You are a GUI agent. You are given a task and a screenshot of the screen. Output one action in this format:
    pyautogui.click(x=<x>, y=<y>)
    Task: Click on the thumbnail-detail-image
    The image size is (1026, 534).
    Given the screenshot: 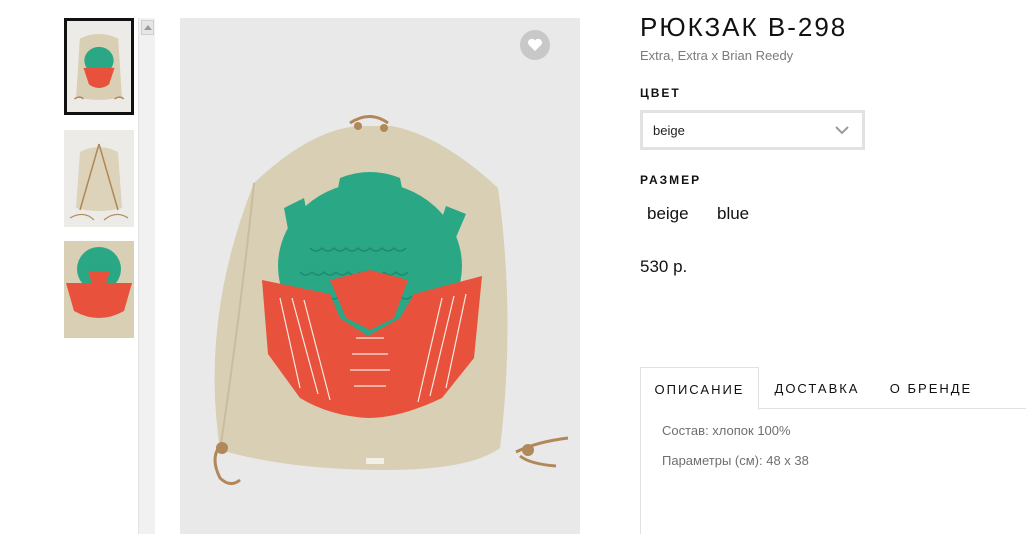 What is the action you would take?
    pyautogui.click(x=99, y=289)
    